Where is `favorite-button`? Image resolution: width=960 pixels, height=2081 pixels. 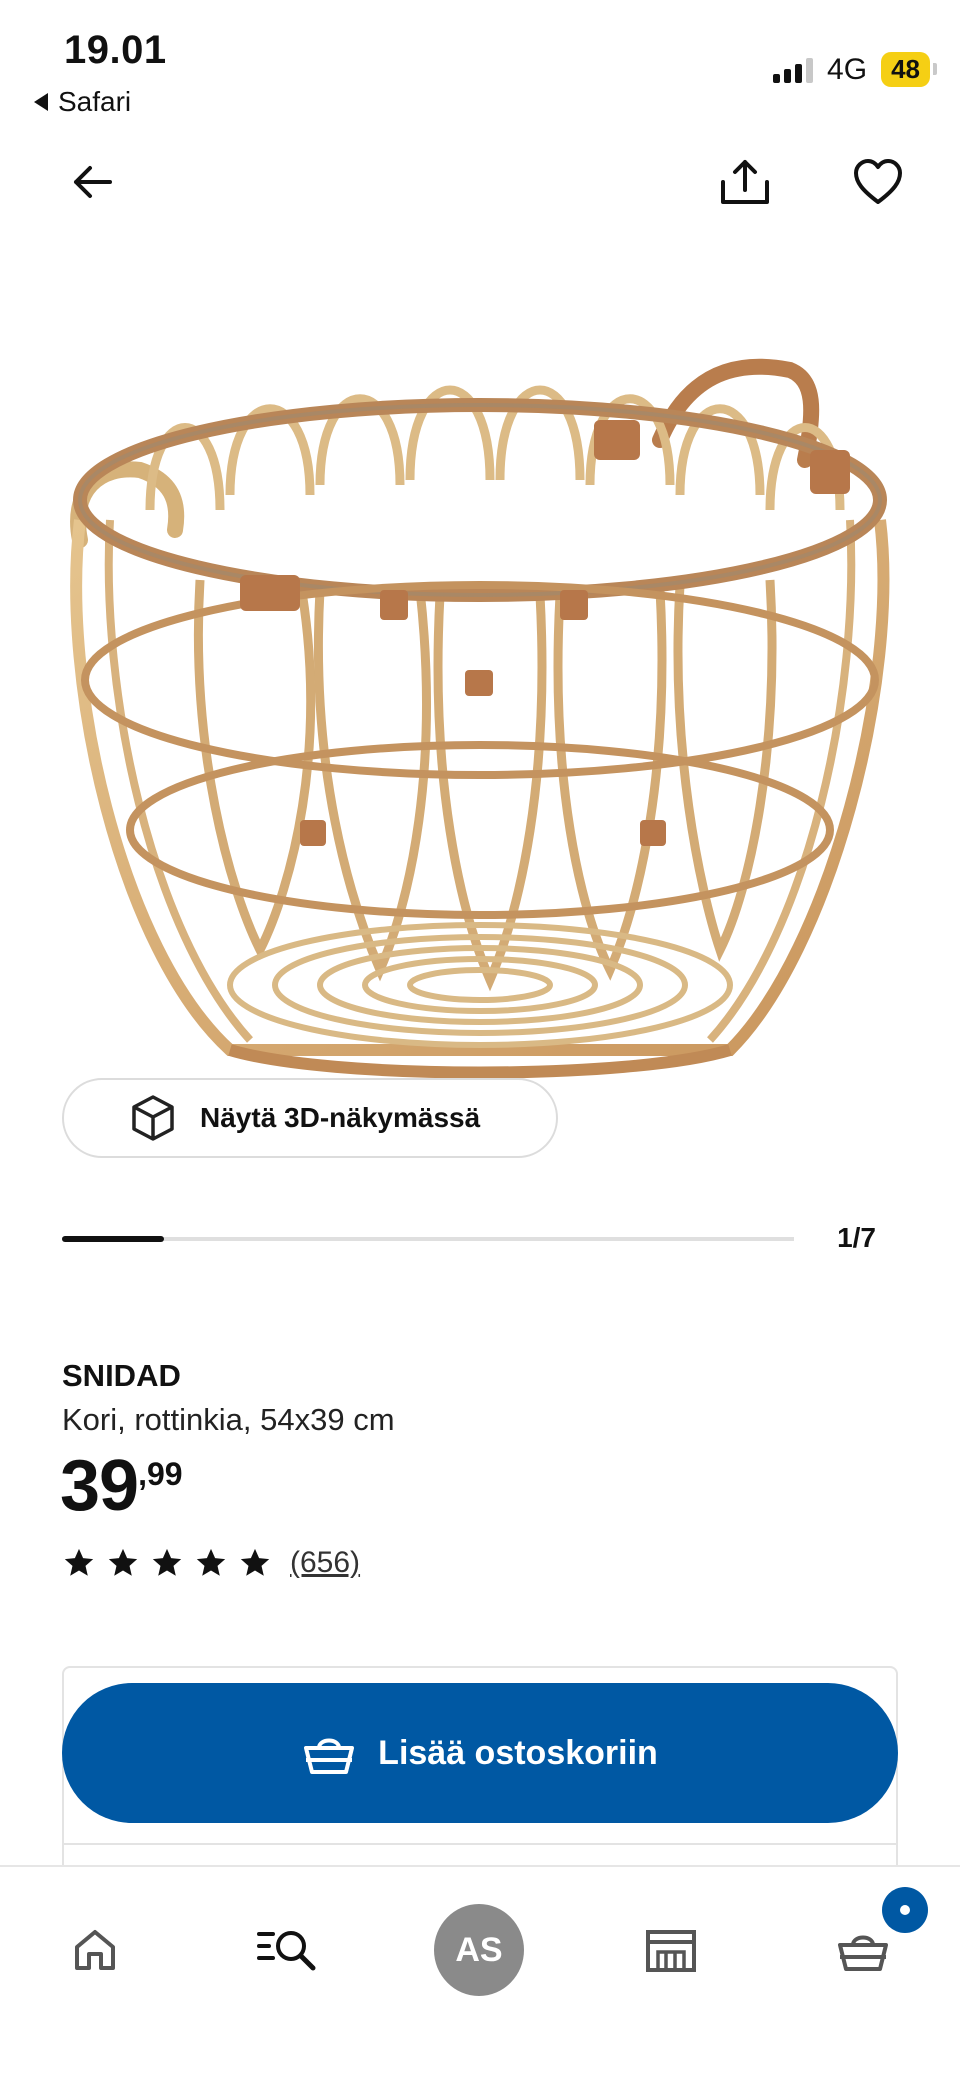 favorite-button is located at coordinates (878, 182).